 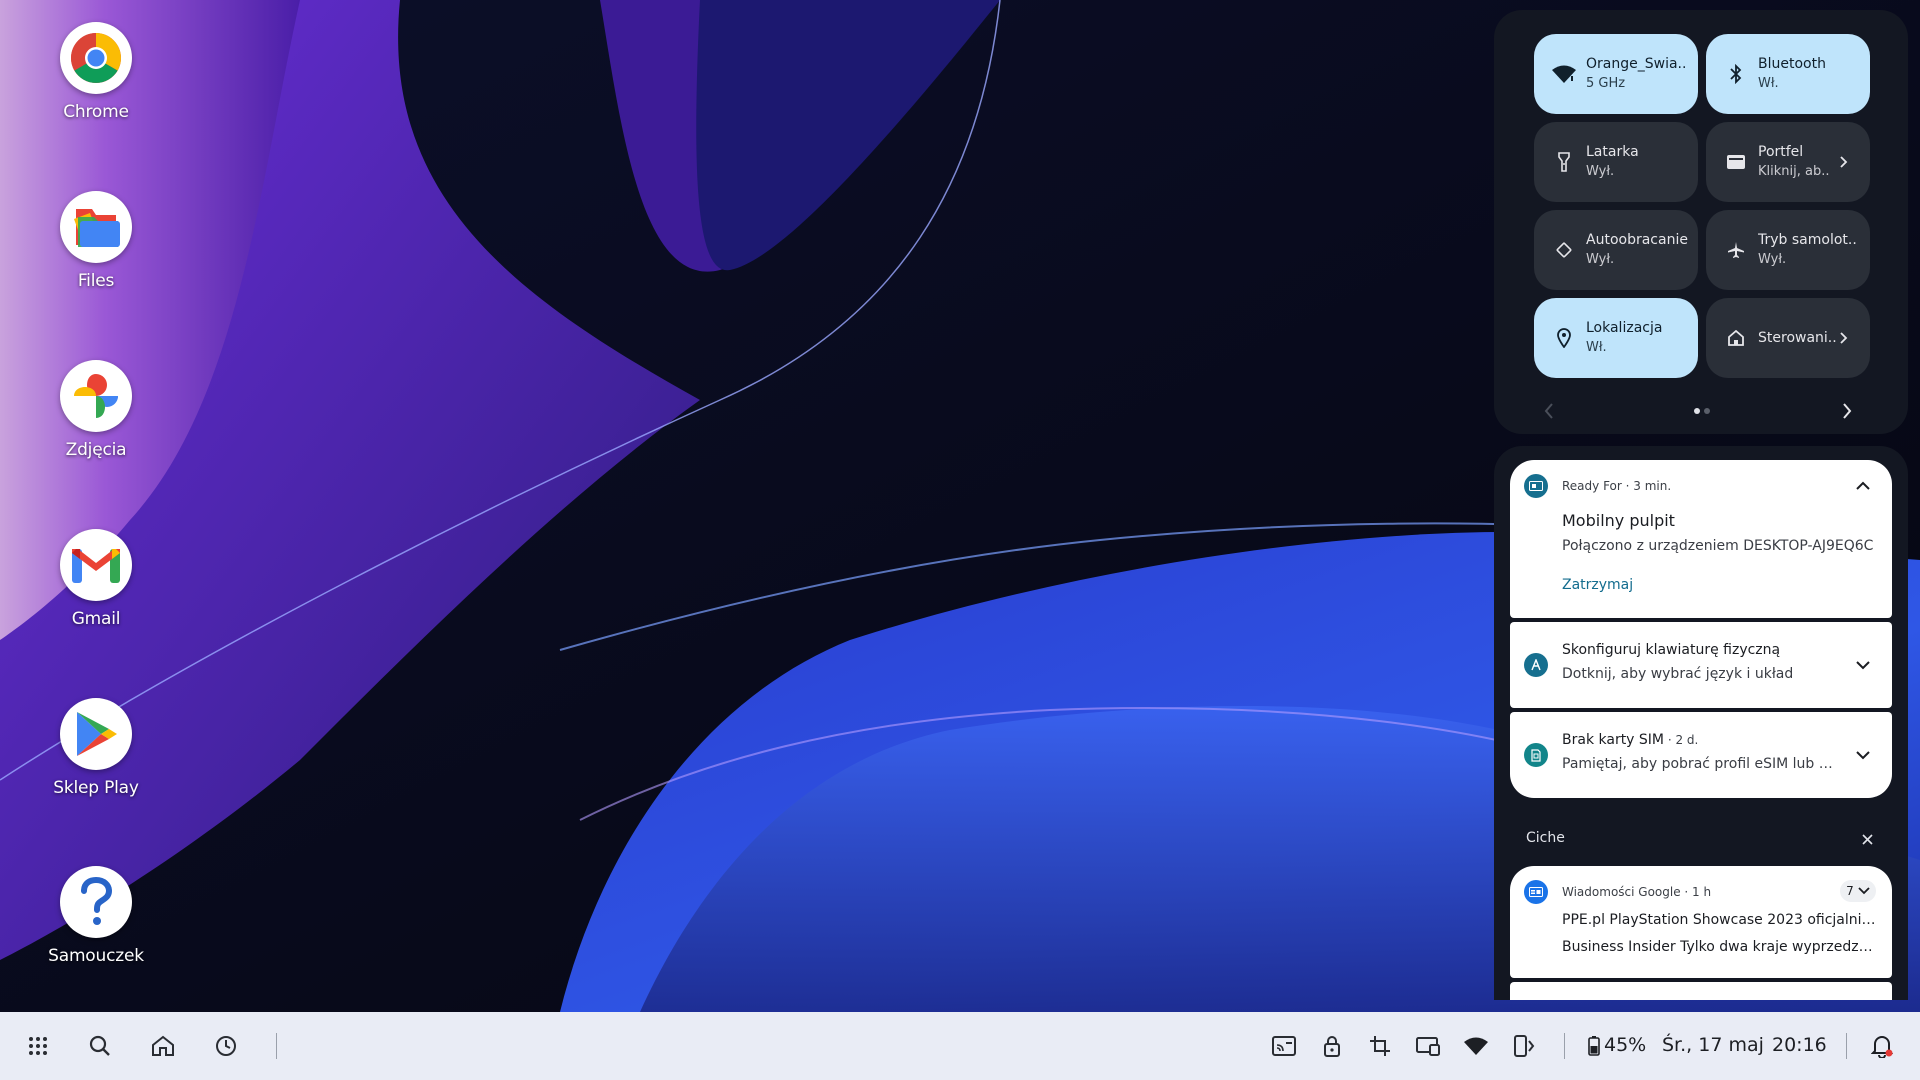 I want to click on close-icon, so click(x=1867, y=839).